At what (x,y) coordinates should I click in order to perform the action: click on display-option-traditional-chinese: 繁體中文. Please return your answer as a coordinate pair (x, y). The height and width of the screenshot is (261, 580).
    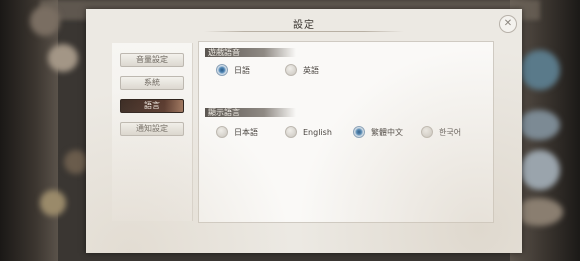
    Looking at the image, I should click on (378, 132).